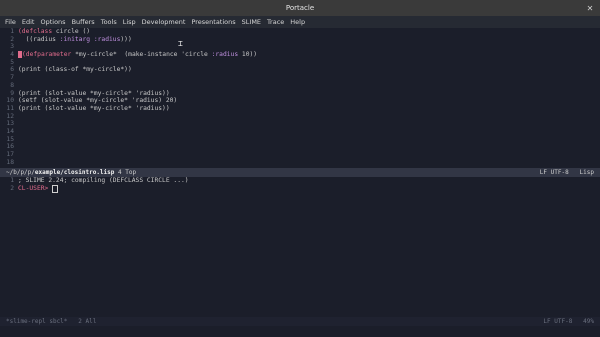 Image resolution: width=600 pixels, height=337 pixels. I want to click on code-line: 3, so click(300, 47).